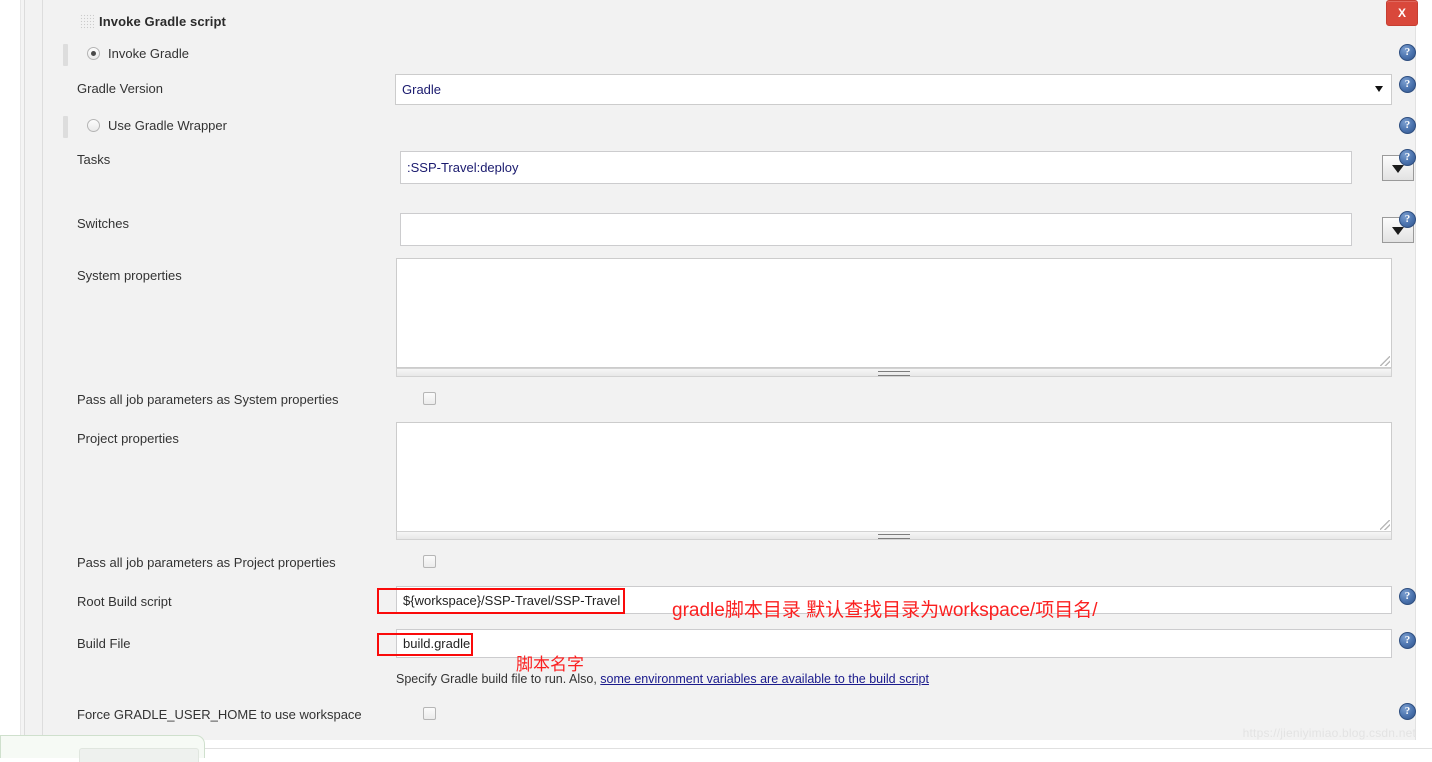 This screenshot has width=1432, height=762. Describe the element at coordinates (162, 21) in the screenshot. I see `panel-title: Invoke Gradle script` at that location.